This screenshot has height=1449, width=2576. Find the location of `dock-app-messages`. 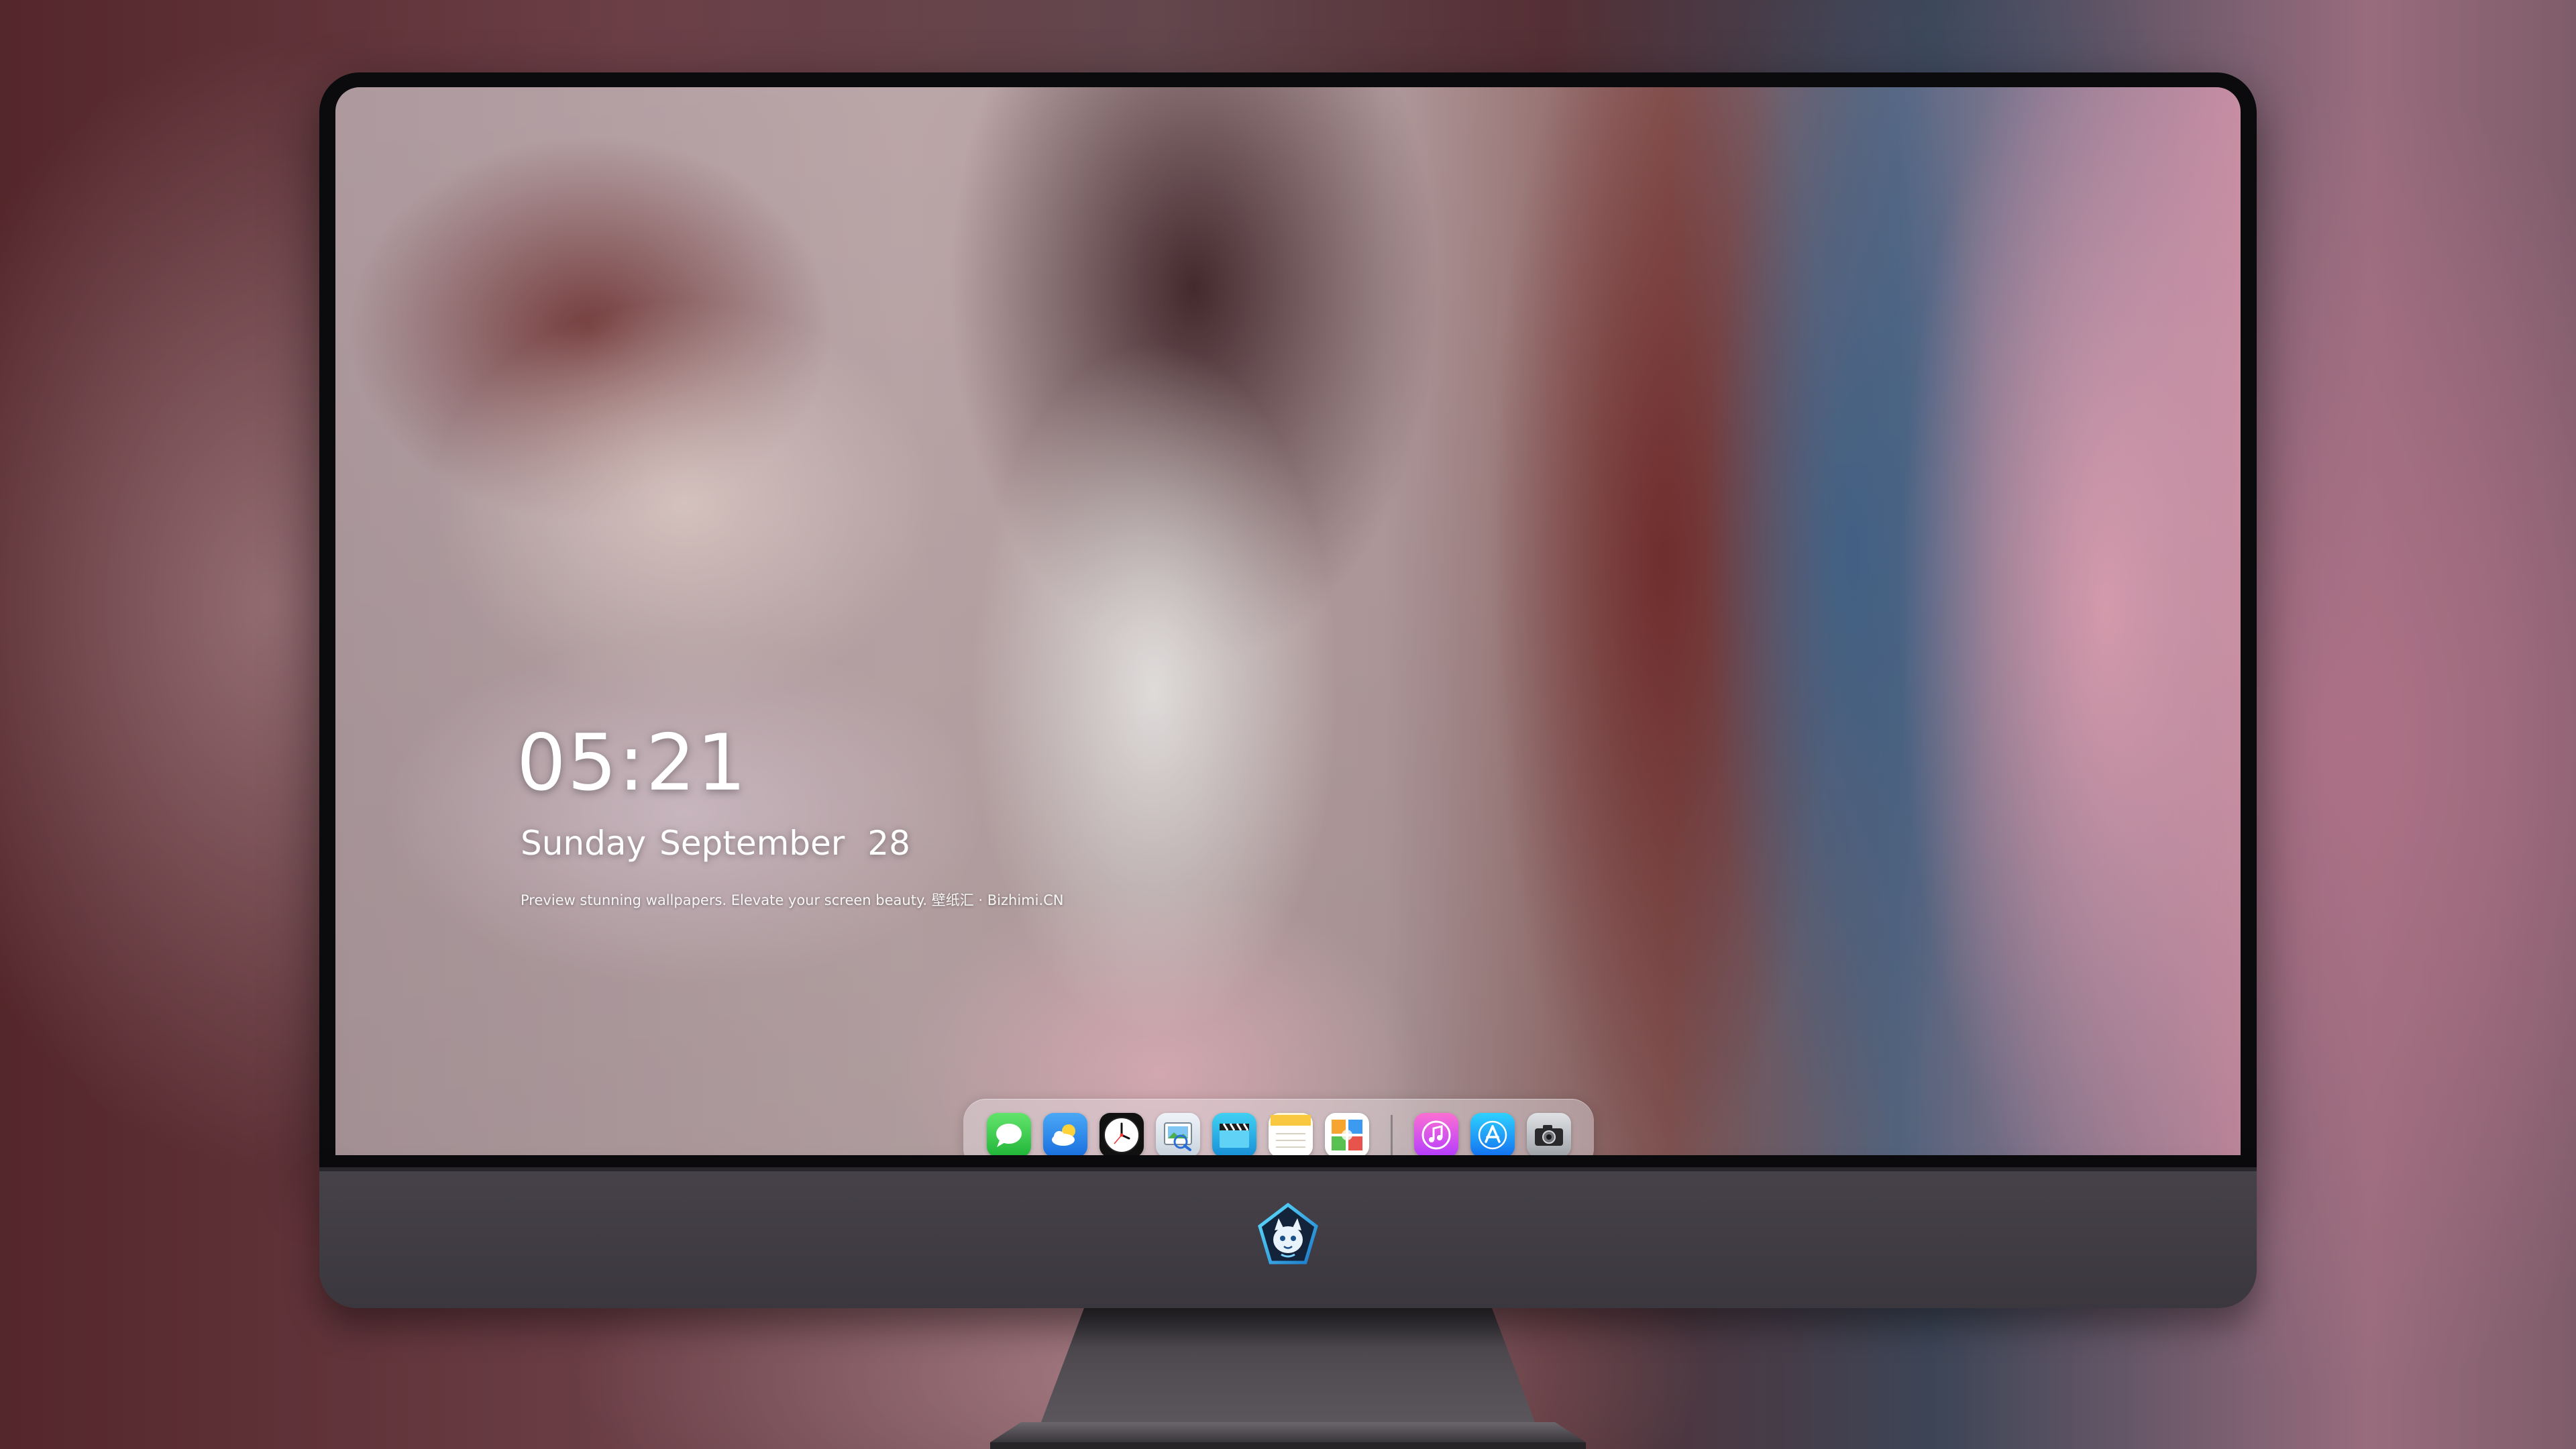

dock-app-messages is located at coordinates (1008, 1134).